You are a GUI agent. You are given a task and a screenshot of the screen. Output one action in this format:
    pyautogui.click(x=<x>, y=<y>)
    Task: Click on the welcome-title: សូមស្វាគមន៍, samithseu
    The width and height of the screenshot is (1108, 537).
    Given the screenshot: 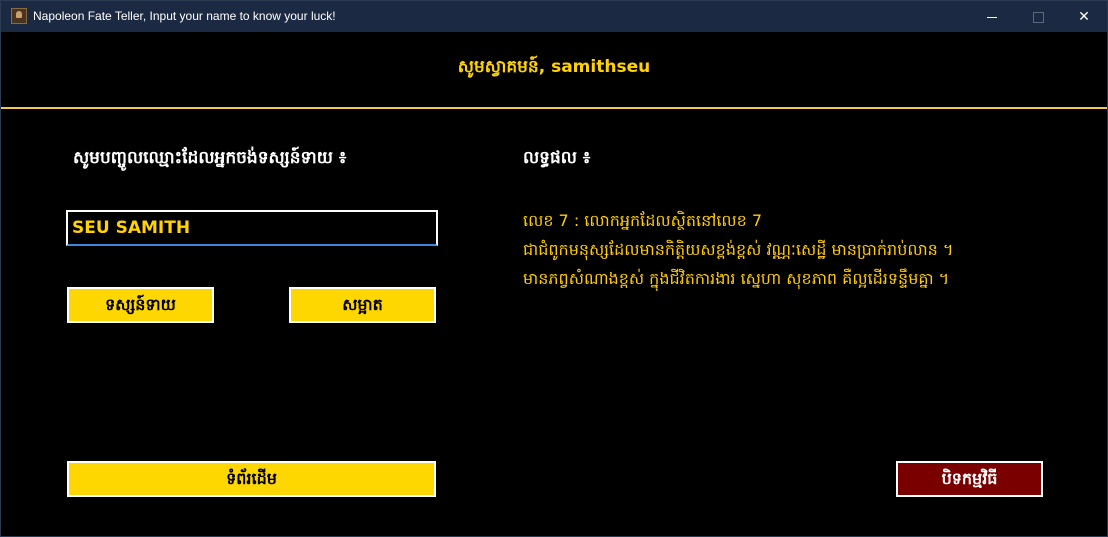 What is the action you would take?
    pyautogui.click(x=554, y=67)
    